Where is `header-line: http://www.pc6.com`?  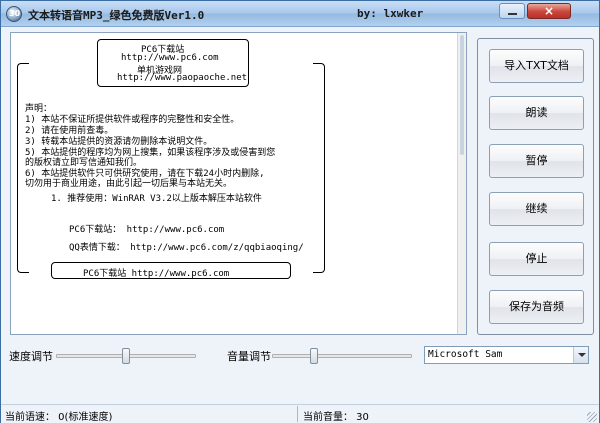 header-line: http://www.pc6.com is located at coordinates (170, 58).